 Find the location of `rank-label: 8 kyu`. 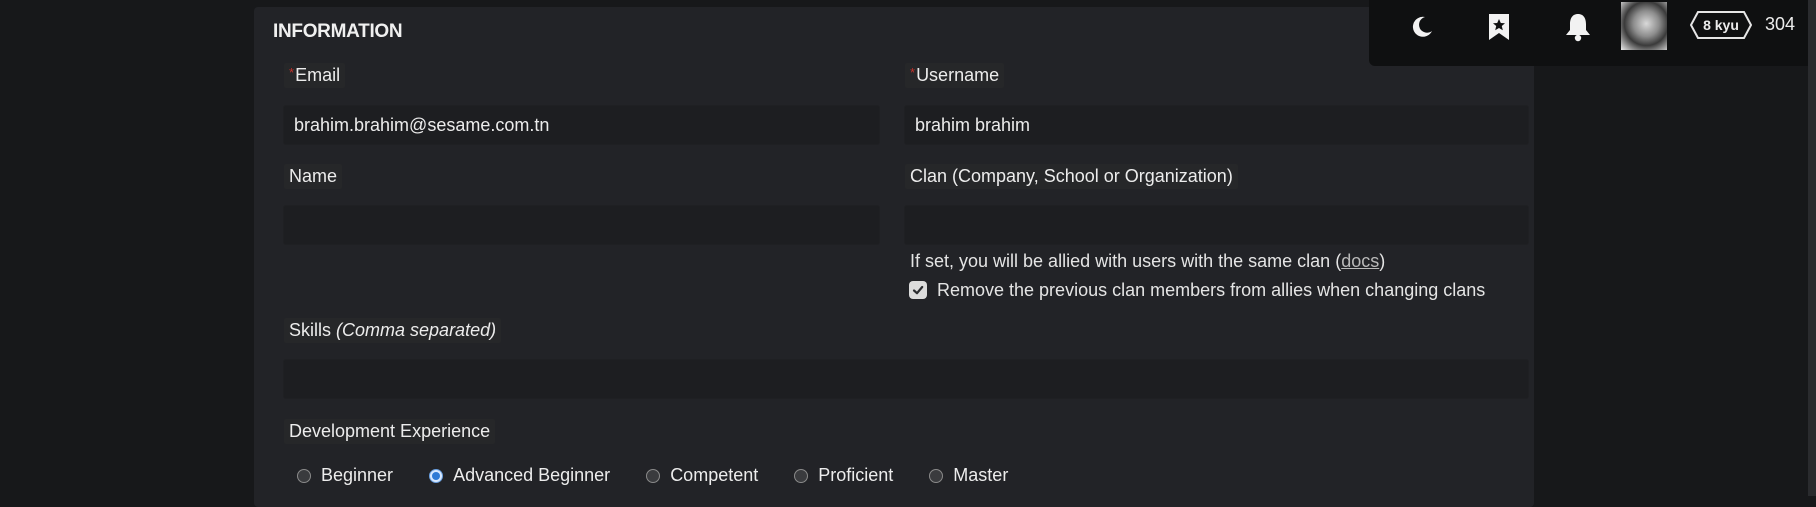

rank-label: 8 kyu is located at coordinates (1721, 25).